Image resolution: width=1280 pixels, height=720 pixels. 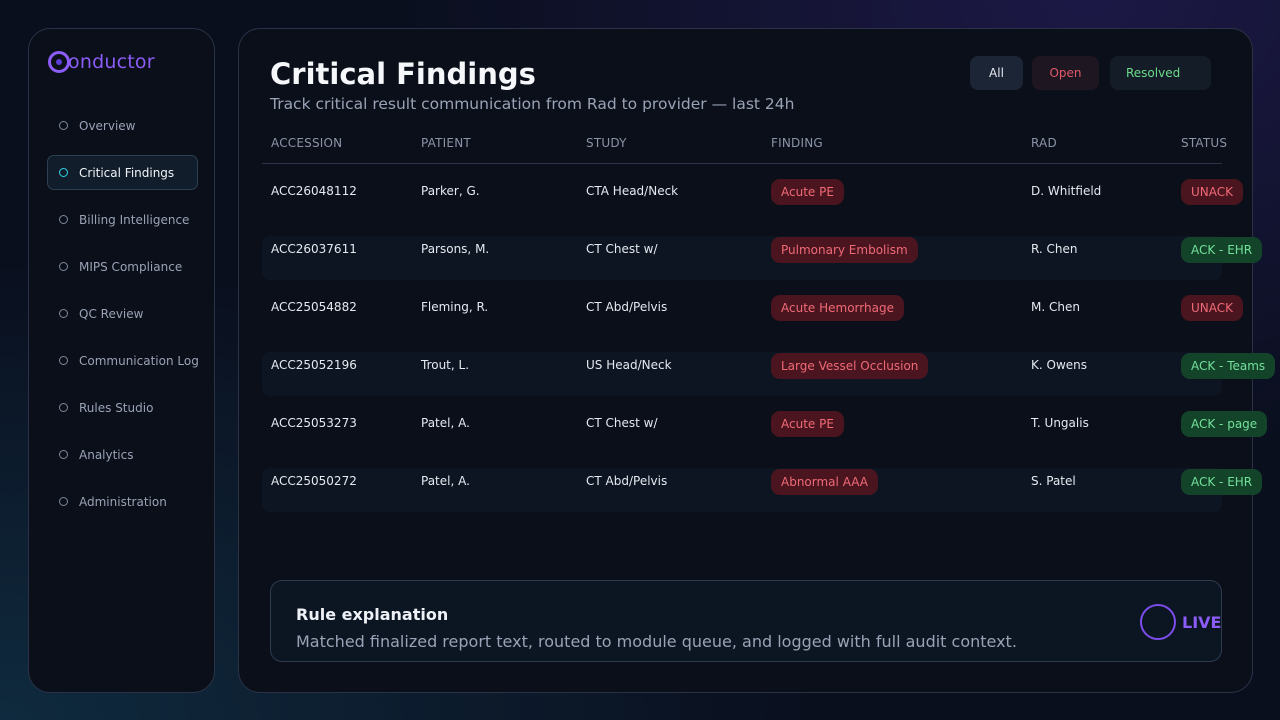 I want to click on patient-cell: Parker, G., so click(x=450, y=191).